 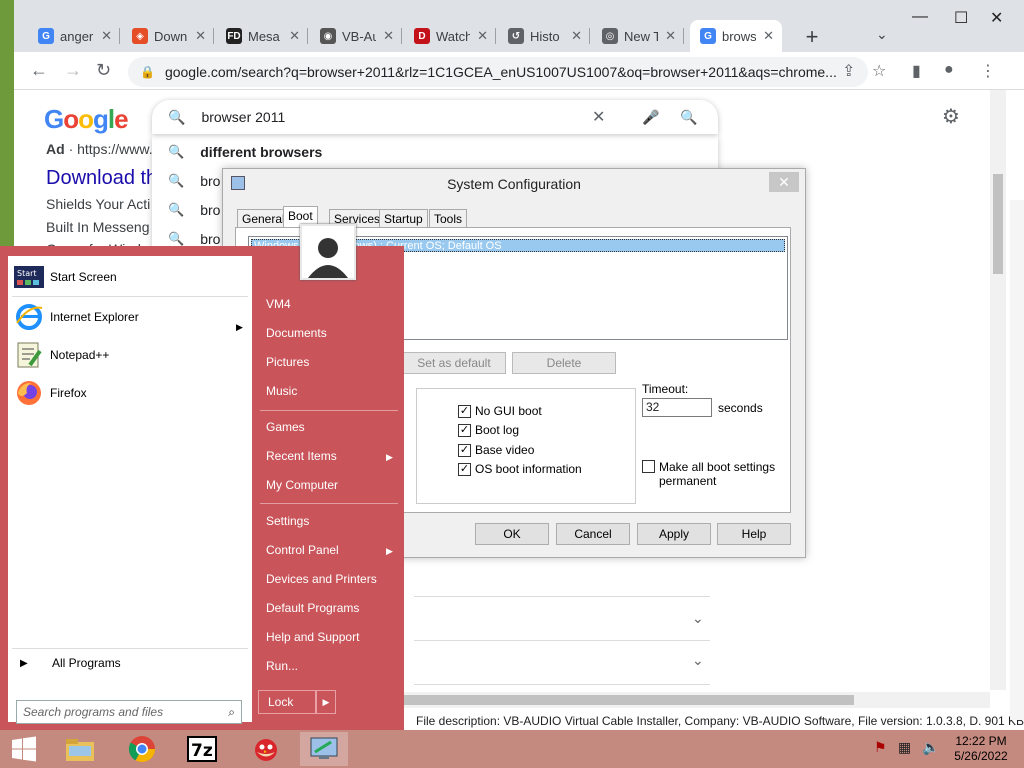 What do you see at coordinates (74, 36) in the screenshot?
I see `browser-tab: Ganger ✕` at bounding box center [74, 36].